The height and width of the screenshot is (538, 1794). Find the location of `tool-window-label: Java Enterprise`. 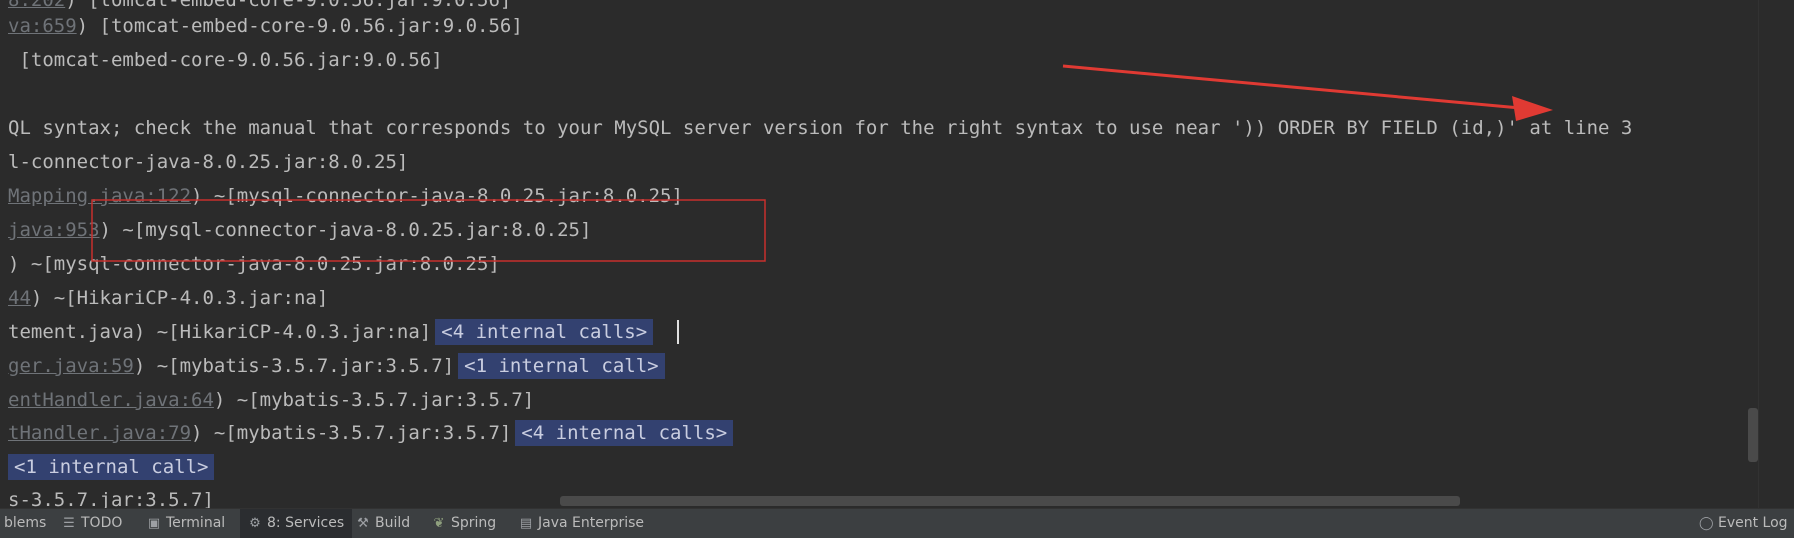

tool-window-label: Java Enterprise is located at coordinates (591, 523).